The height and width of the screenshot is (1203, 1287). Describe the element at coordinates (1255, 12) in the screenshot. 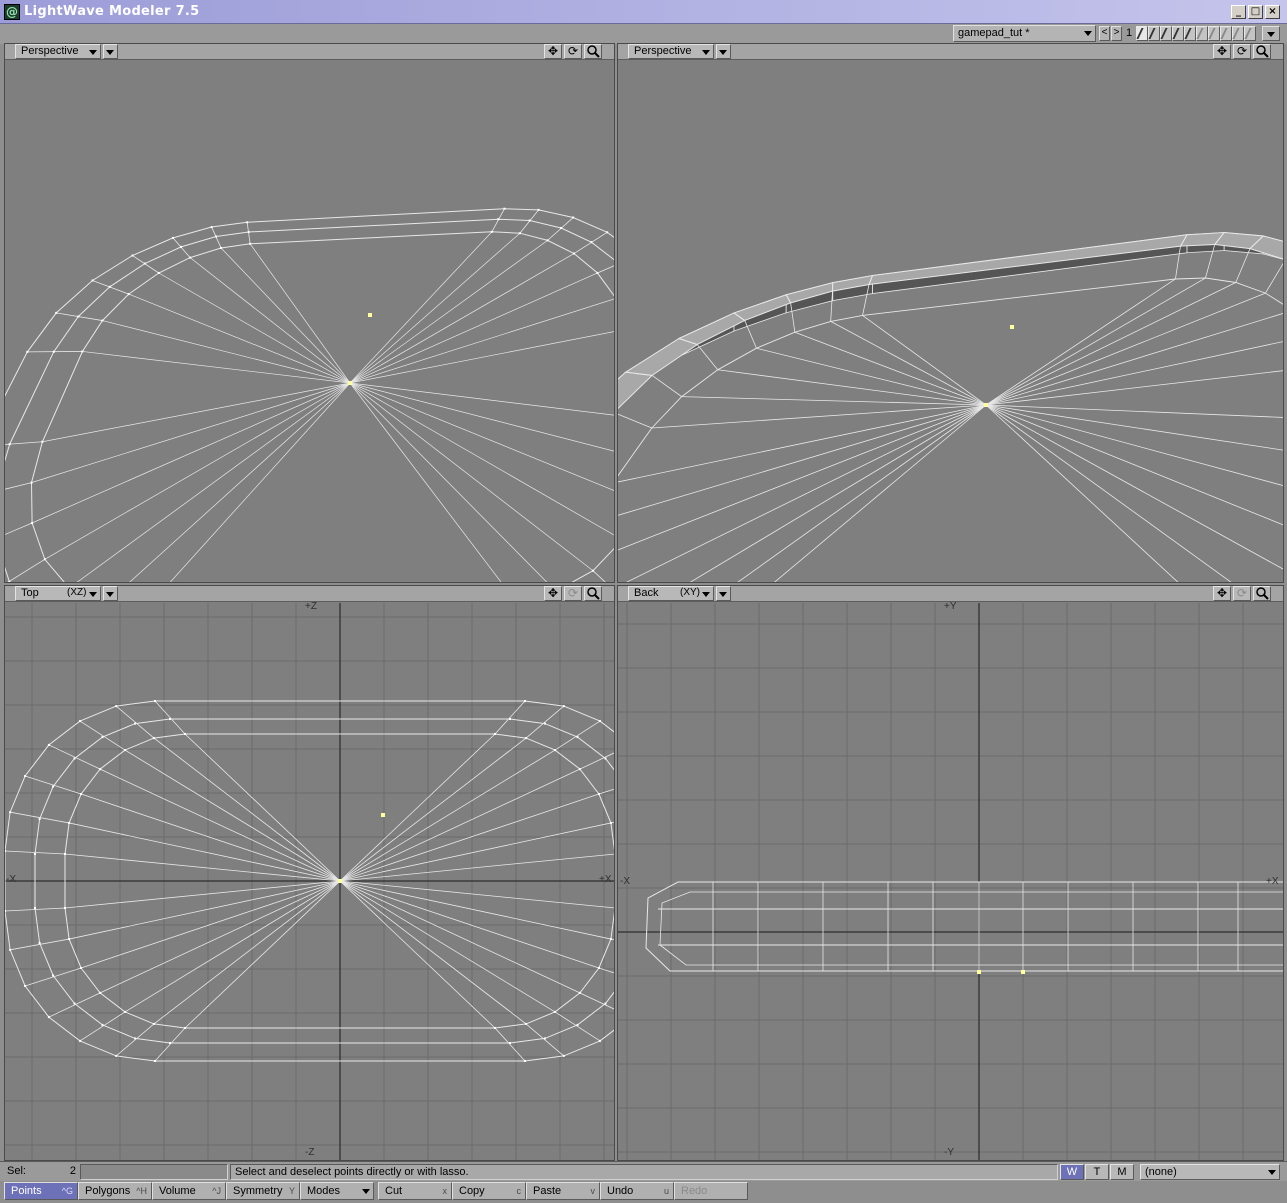

I see `maximize-button: □` at that location.